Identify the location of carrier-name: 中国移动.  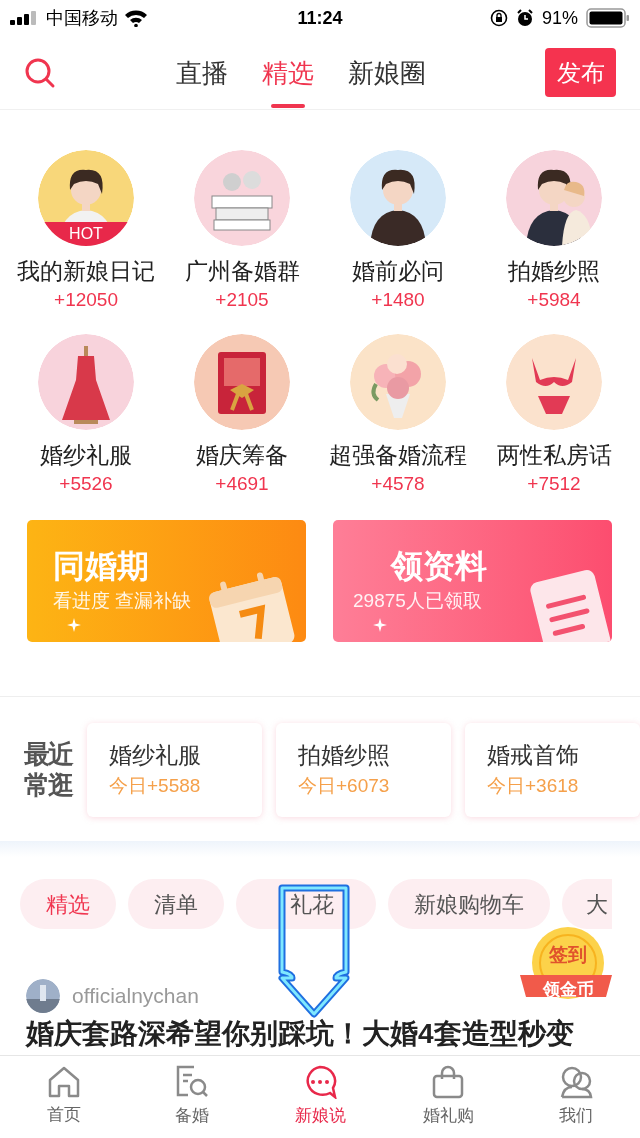
(82, 18).